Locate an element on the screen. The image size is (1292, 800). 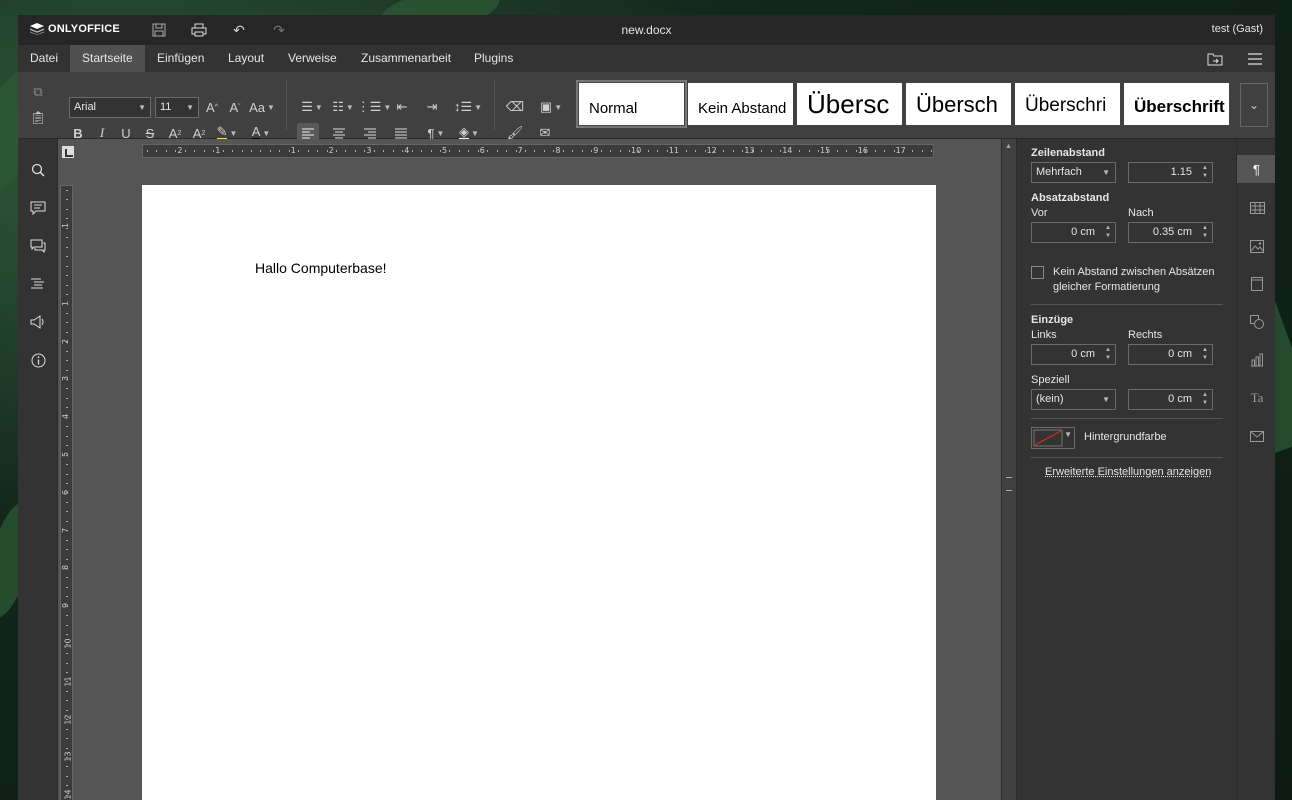
tab-verweise: Verweise is located at coordinates (312, 58).